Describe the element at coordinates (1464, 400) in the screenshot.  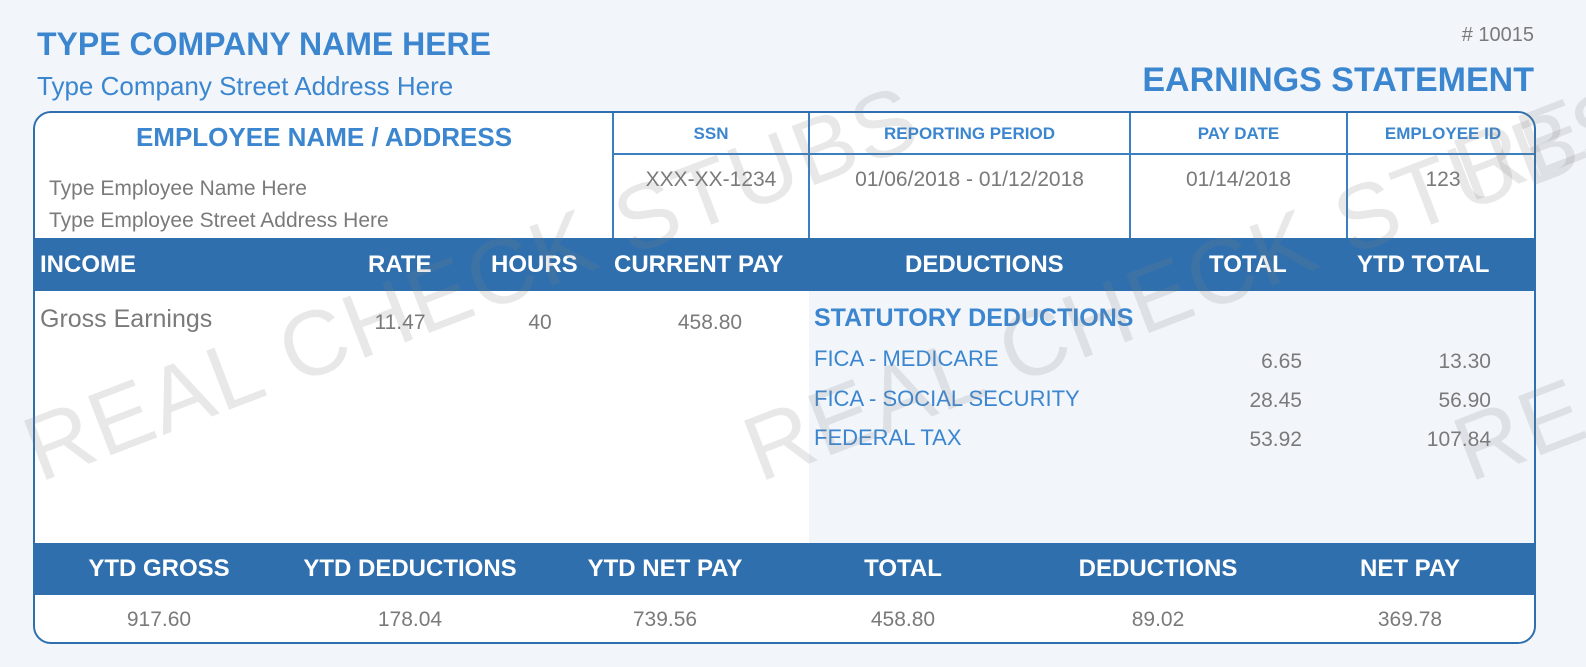
I see `deduction-ytd: 56.90` at that location.